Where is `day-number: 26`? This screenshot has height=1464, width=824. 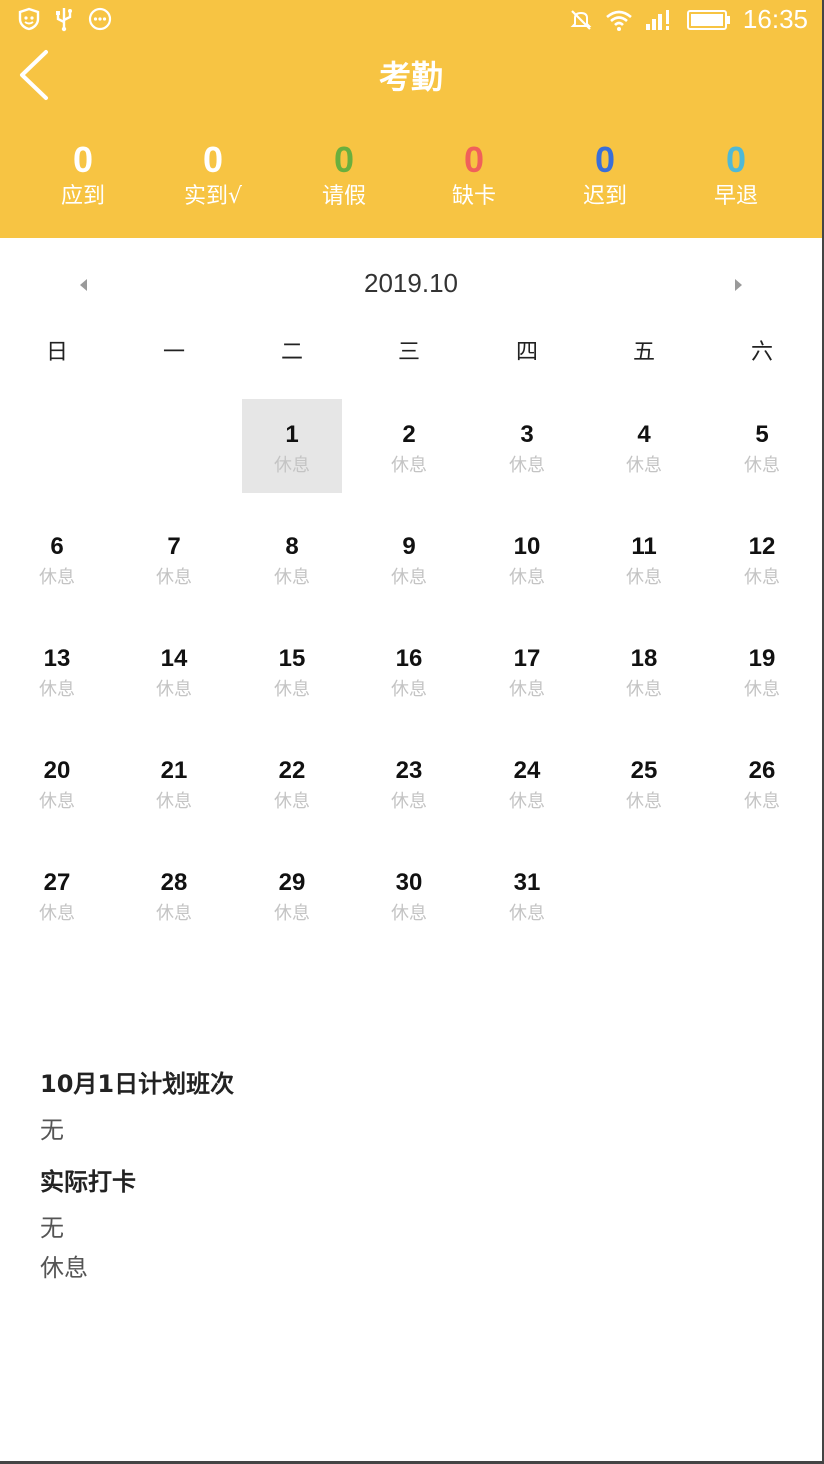
day-number: 26 is located at coordinates (762, 770).